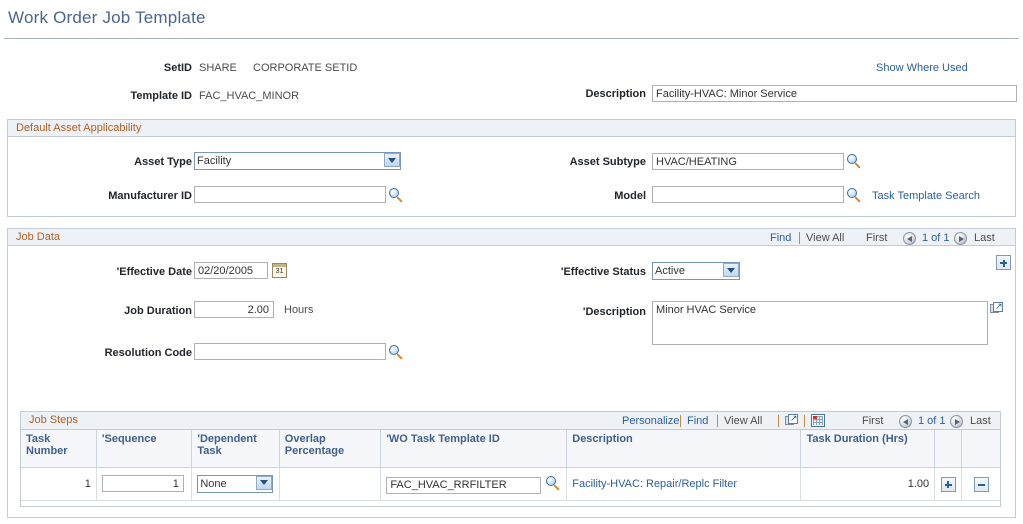 The image size is (1023, 524). I want to click on cell-remove, so click(980, 484).